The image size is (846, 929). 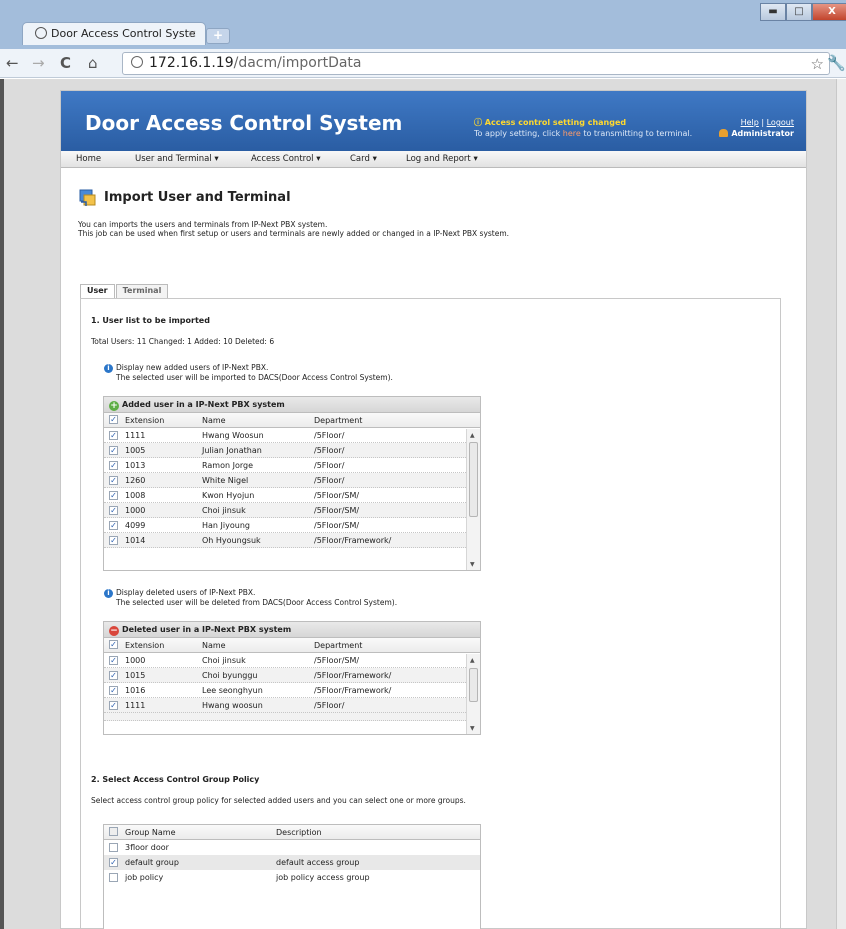 I want to click on tab-user: User, so click(x=97, y=291).